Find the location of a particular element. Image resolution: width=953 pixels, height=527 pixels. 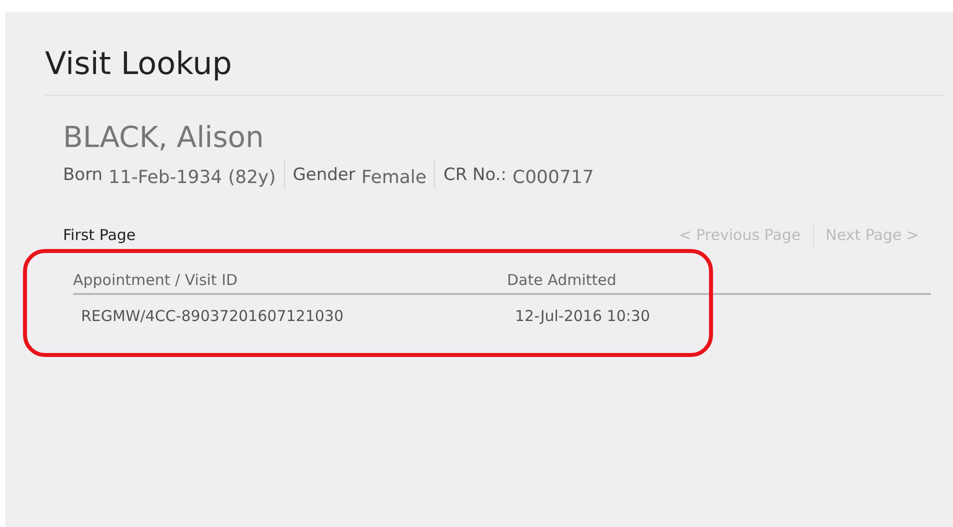

age-value: (82y) is located at coordinates (252, 178).